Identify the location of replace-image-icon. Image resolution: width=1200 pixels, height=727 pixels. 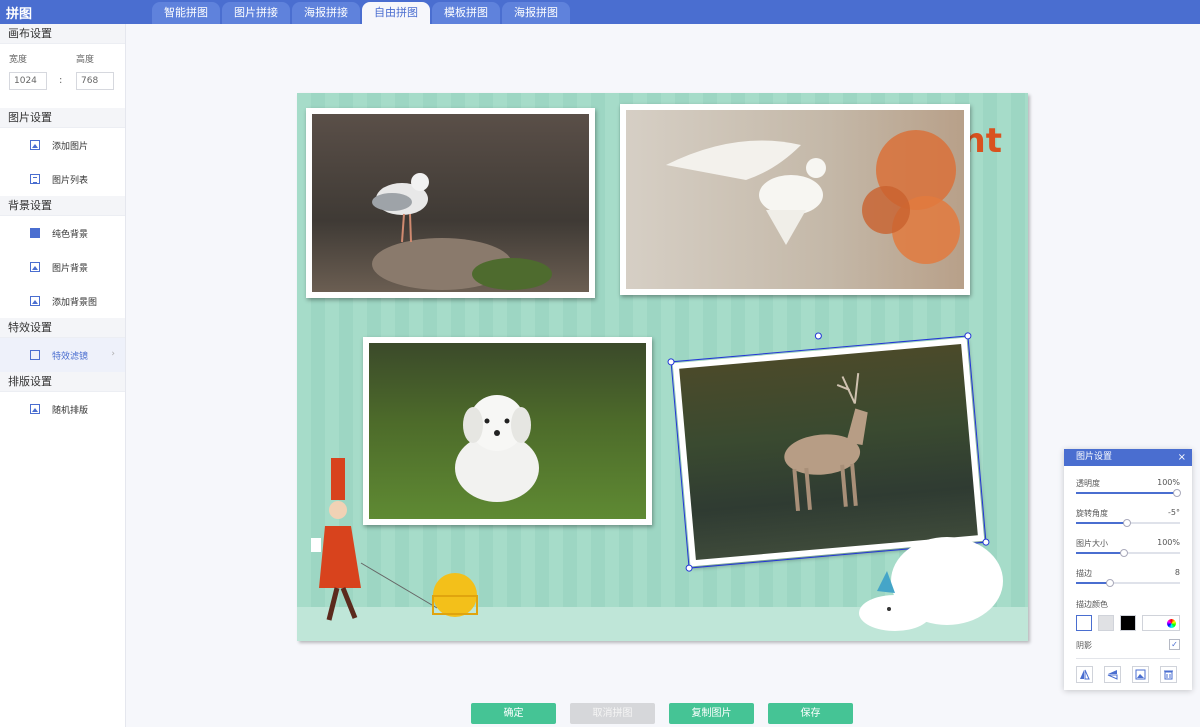
(1140, 674).